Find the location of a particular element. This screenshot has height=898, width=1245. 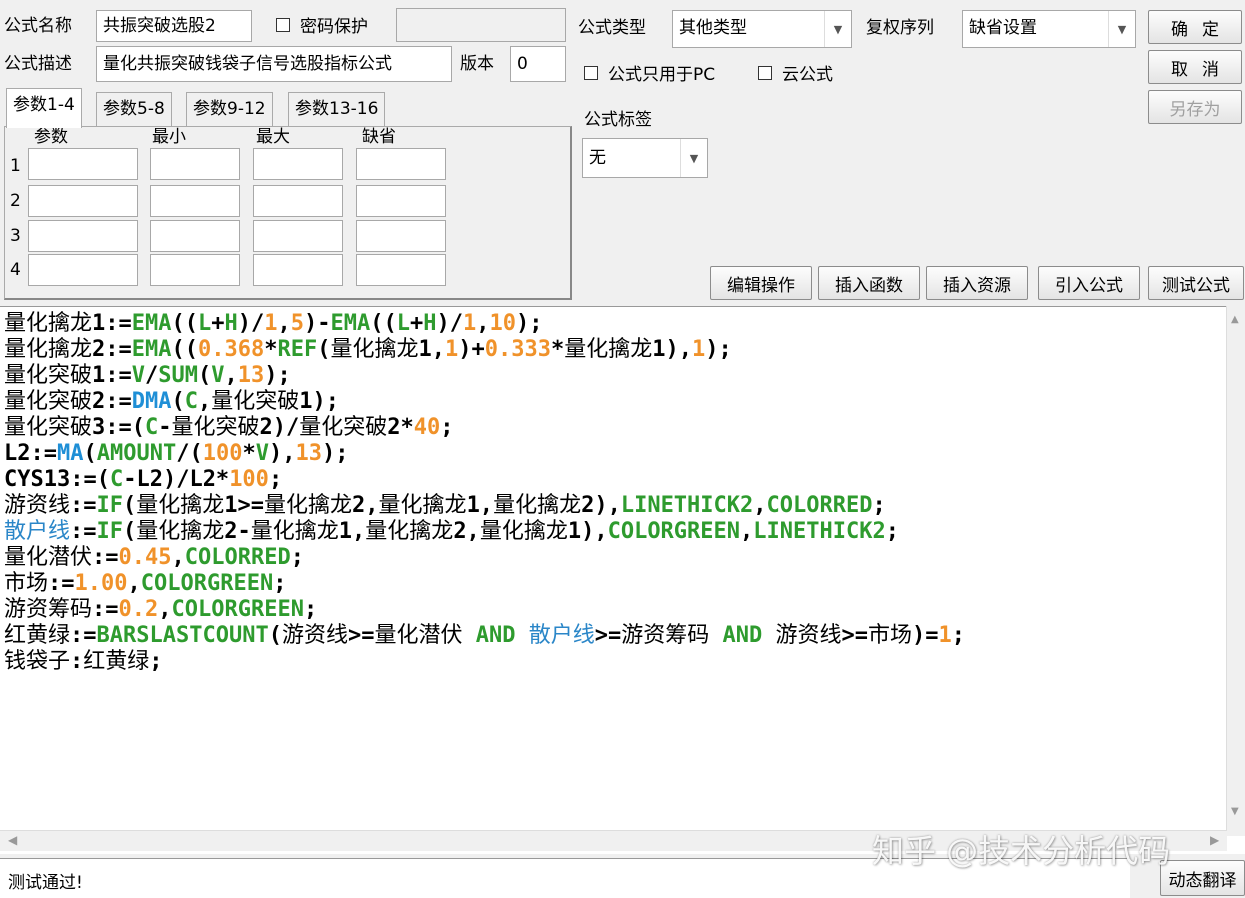

password-protect-checkbox: 密码保护 is located at coordinates (322, 24).